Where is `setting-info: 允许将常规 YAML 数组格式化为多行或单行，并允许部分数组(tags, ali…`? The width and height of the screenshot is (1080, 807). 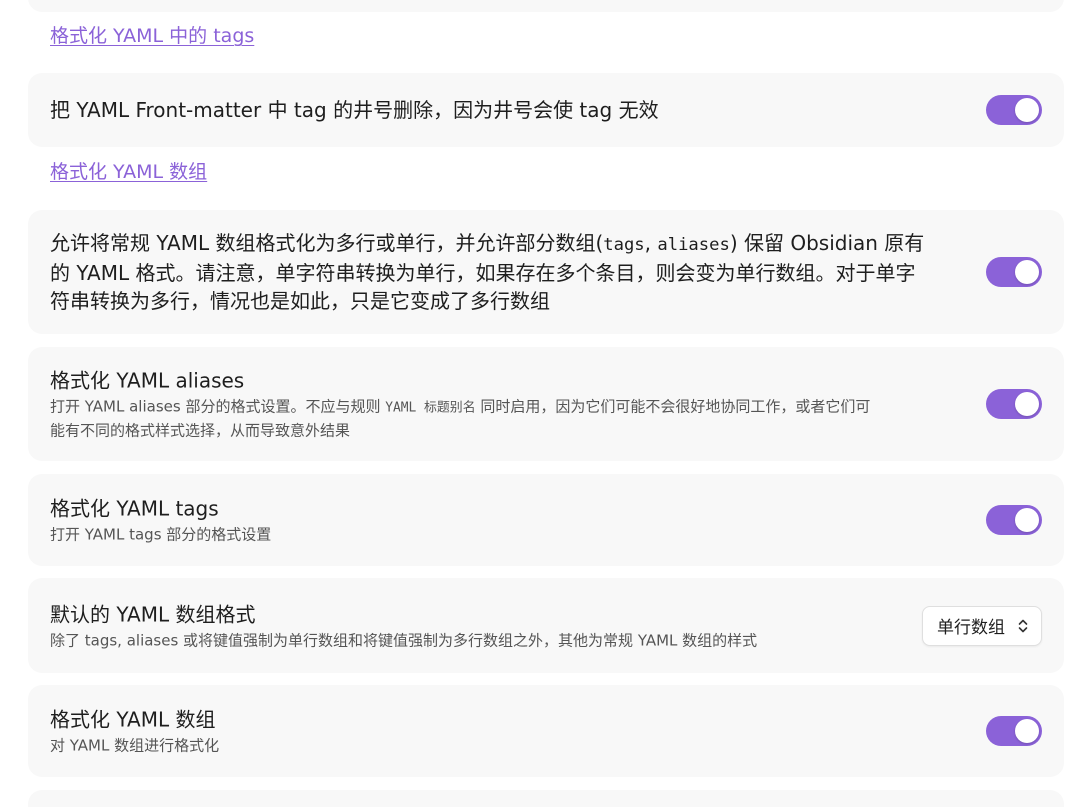 setting-info: 允许将常规 YAML 数组格式化为多行或单行，并允许部分数组(tags, ali… is located at coordinates (502, 272).